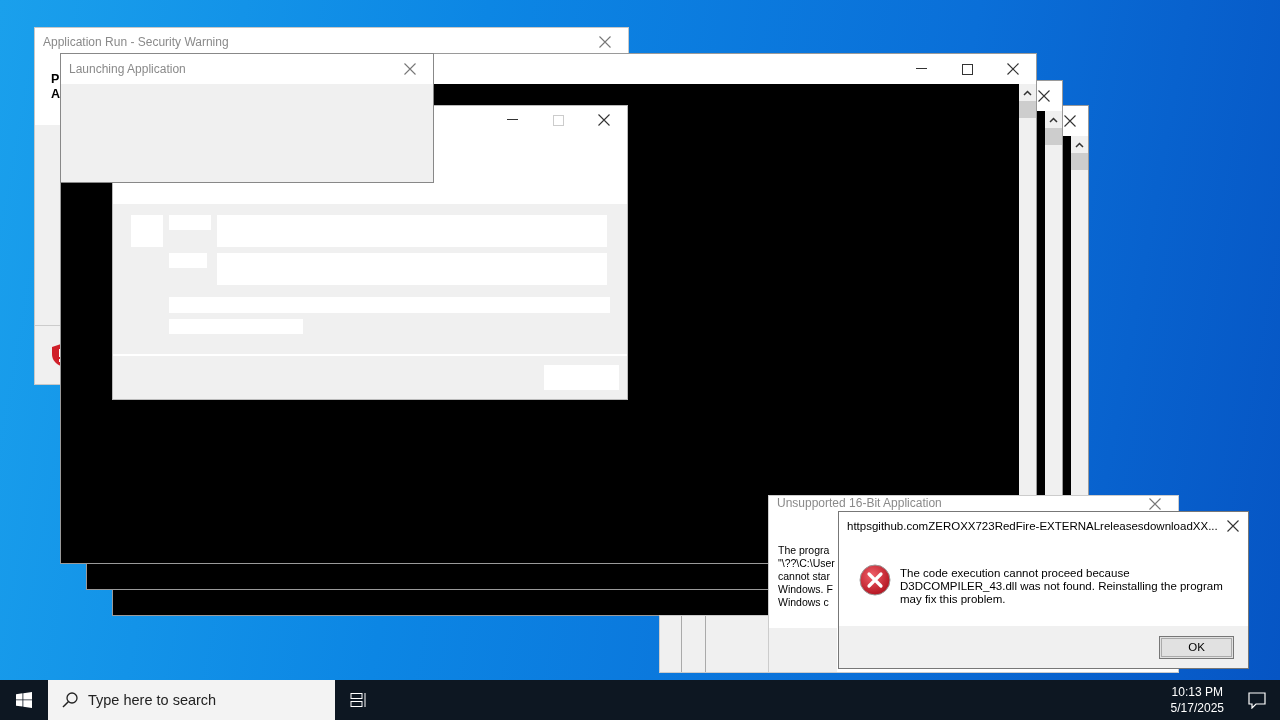  What do you see at coordinates (136, 42) in the screenshot?
I see `window-title: Application Run - Security Warning` at bounding box center [136, 42].